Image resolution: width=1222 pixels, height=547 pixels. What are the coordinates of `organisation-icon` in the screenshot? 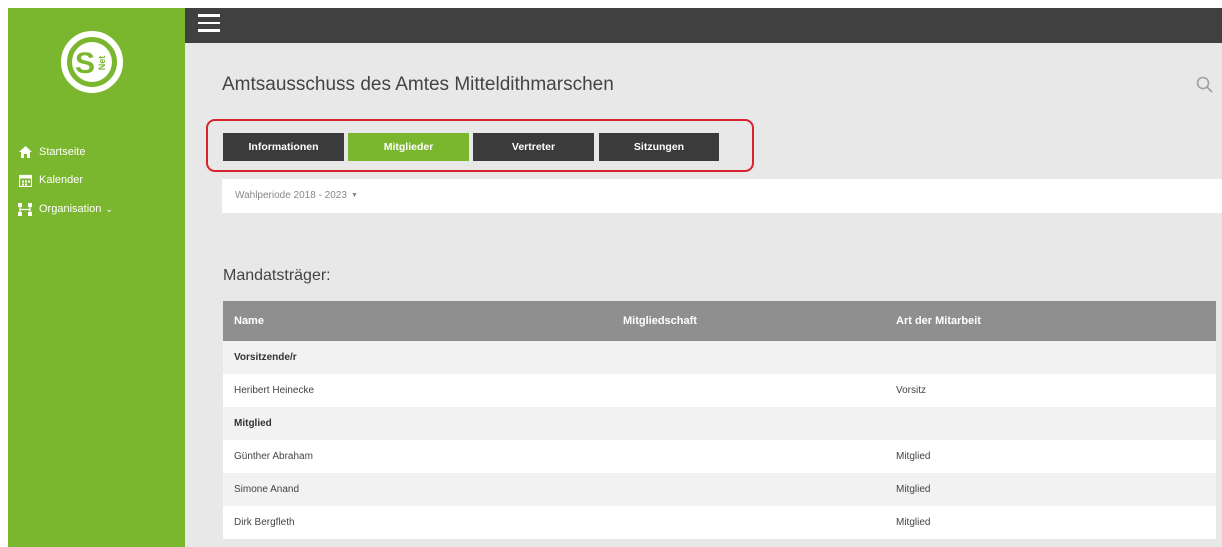 It's located at (25, 209).